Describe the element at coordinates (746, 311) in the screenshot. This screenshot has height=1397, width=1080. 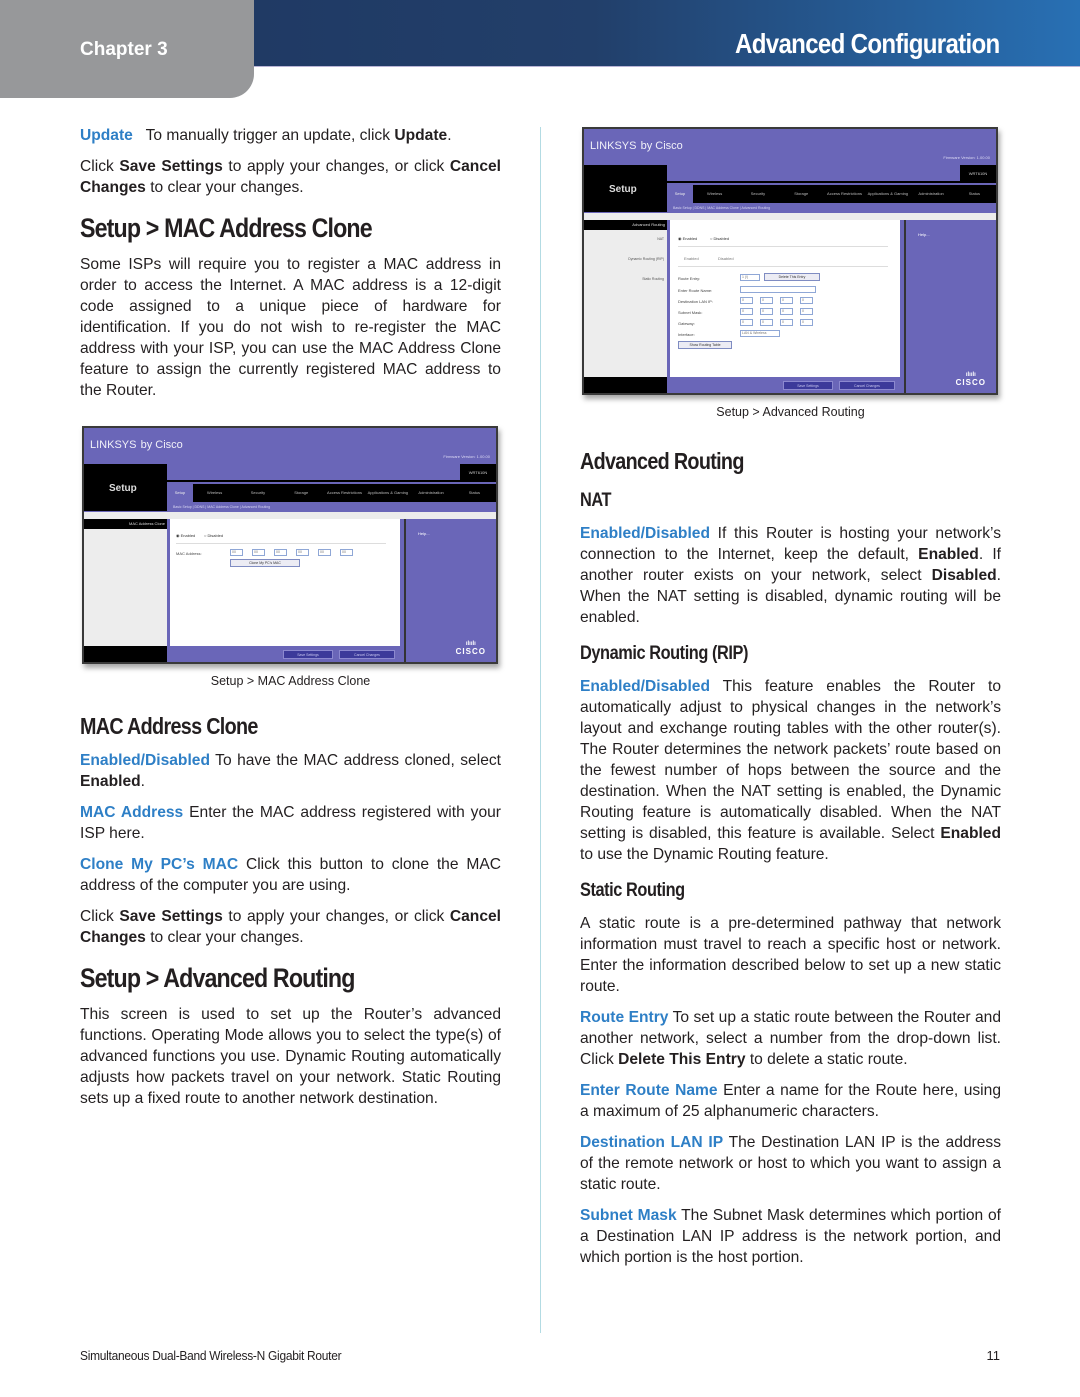
I see `subnet-1: 0` at that location.